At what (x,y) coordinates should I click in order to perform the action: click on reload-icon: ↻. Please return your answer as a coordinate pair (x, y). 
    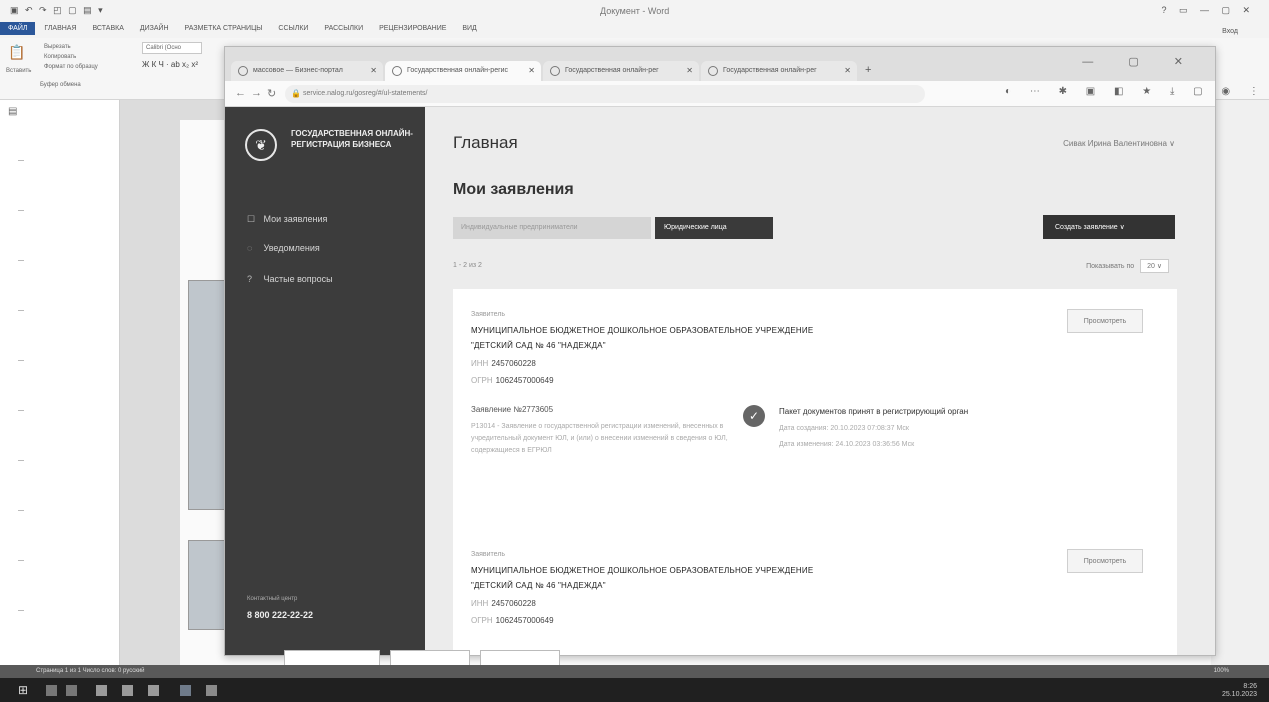
    Looking at the image, I should click on (271, 93).